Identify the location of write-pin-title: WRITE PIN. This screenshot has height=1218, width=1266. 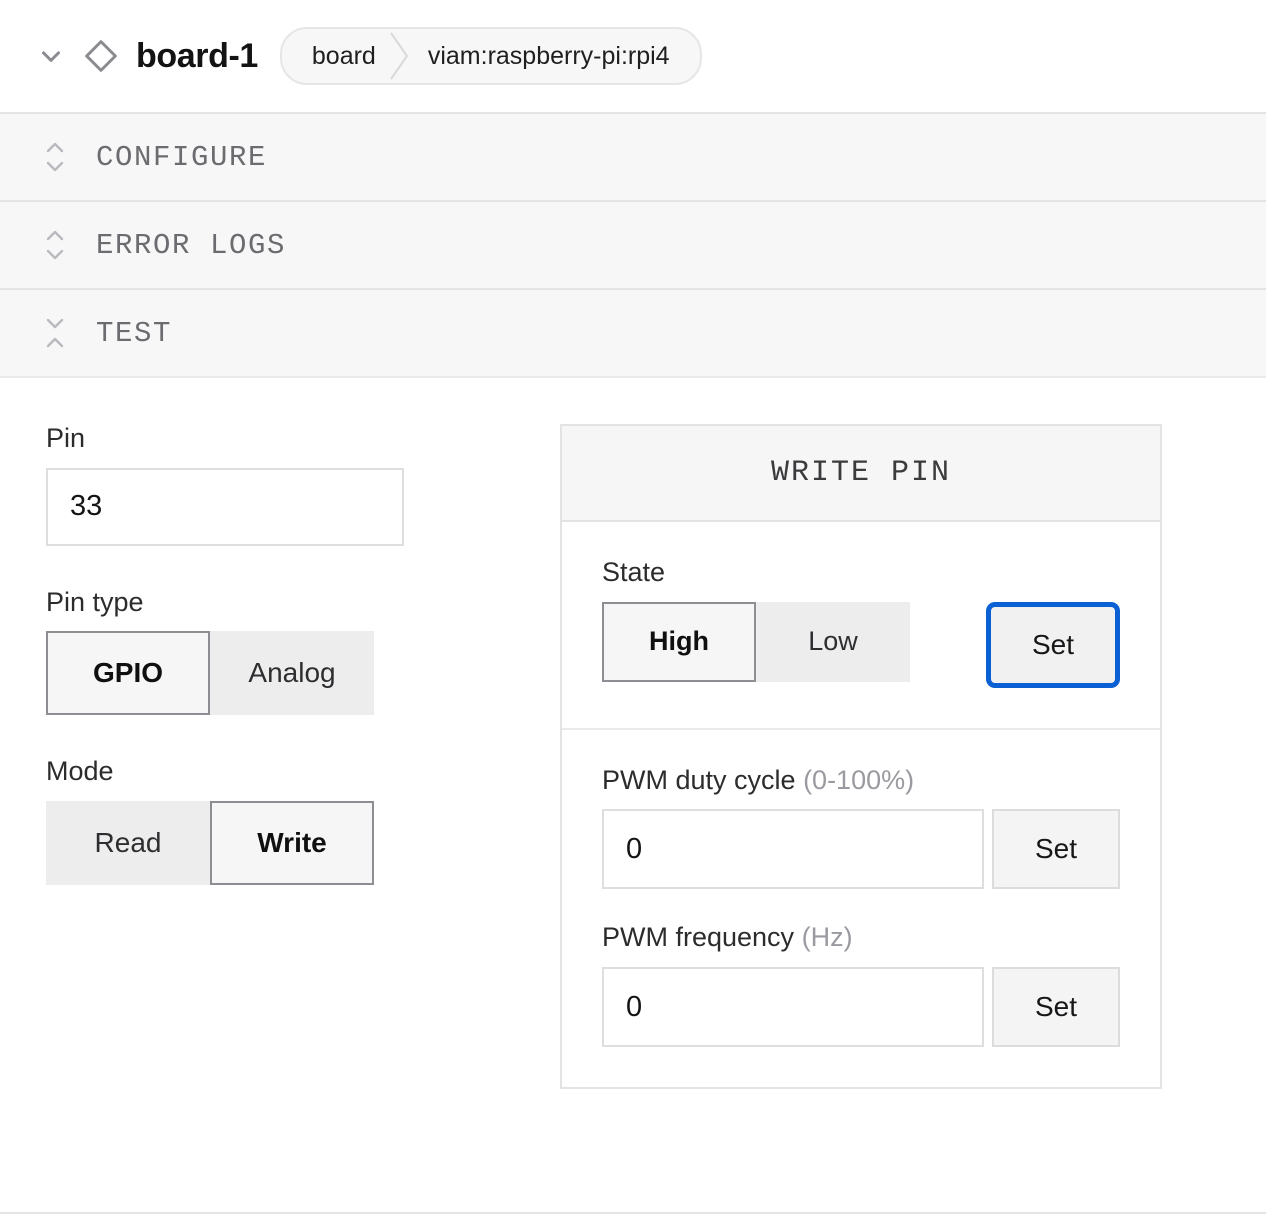
(861, 473).